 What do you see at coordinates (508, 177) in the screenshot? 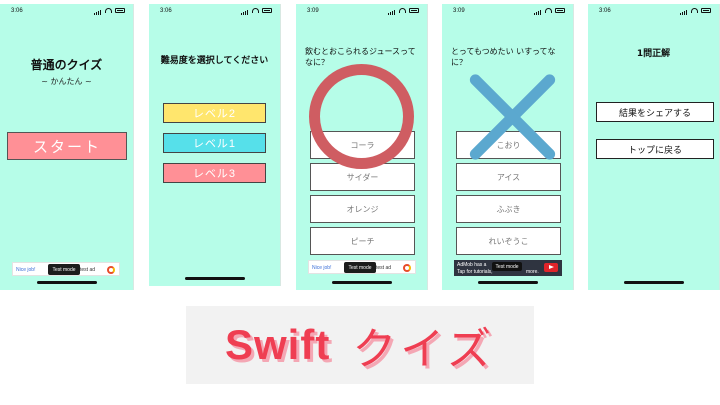
I see `answer-button-2: アイス` at bounding box center [508, 177].